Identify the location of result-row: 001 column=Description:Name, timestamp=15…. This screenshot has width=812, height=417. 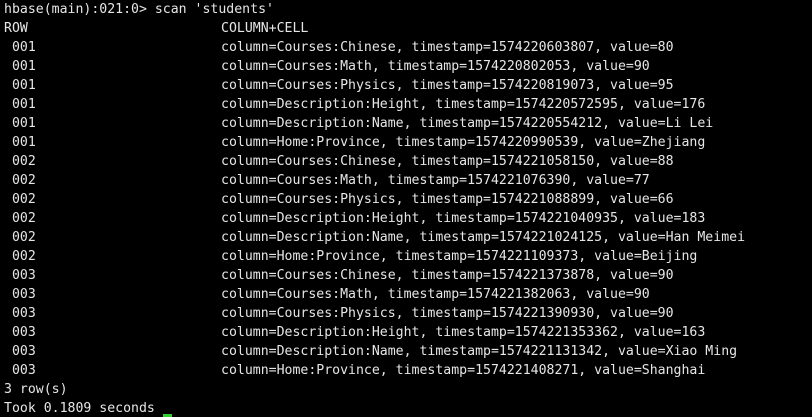
(408, 123).